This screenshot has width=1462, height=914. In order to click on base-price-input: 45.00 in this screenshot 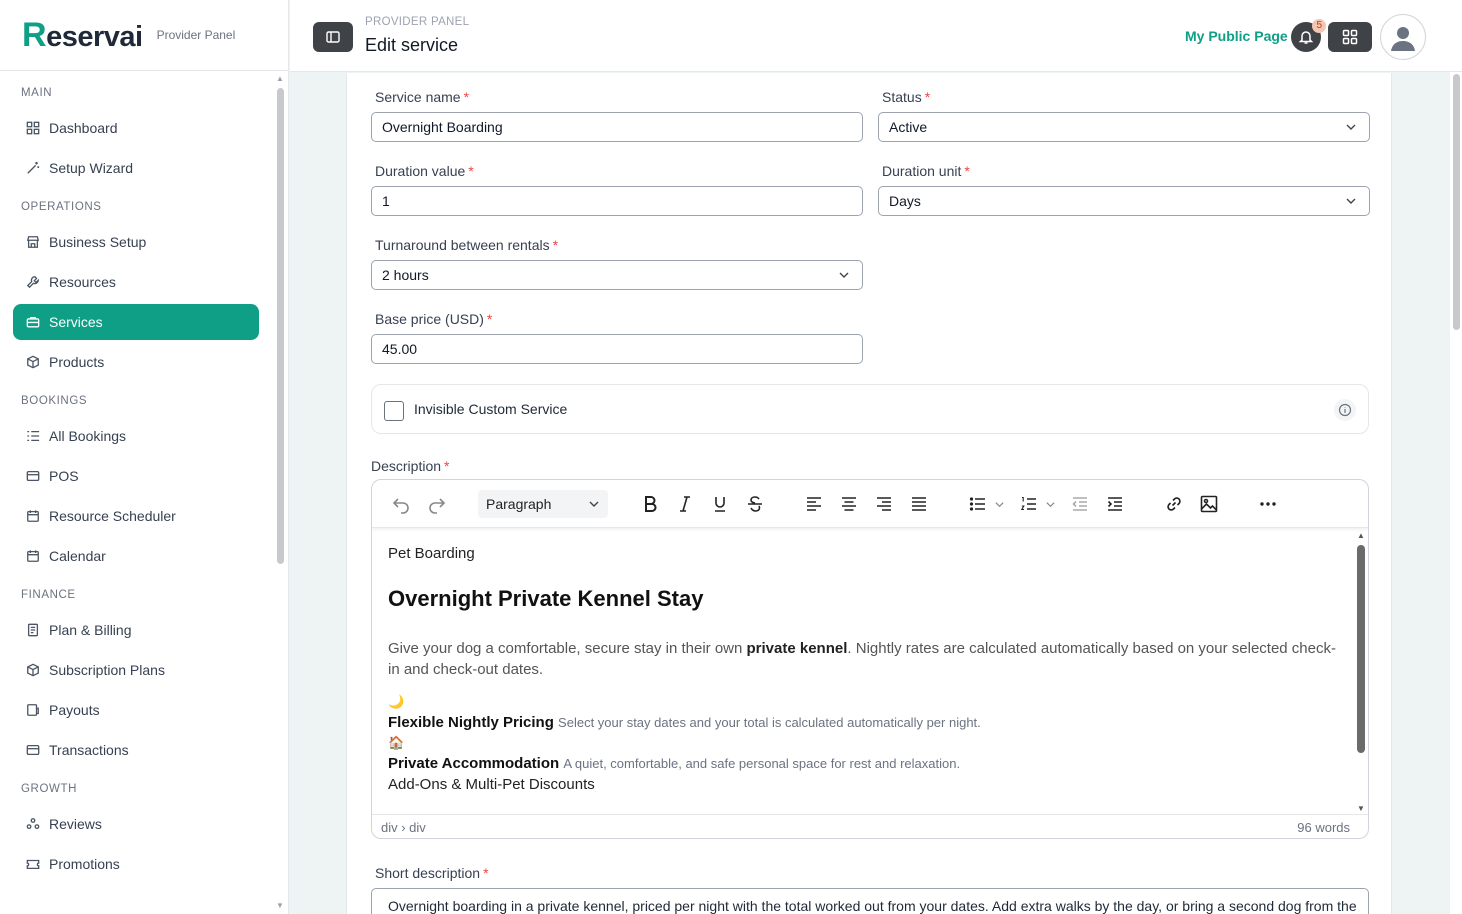, I will do `click(617, 349)`.